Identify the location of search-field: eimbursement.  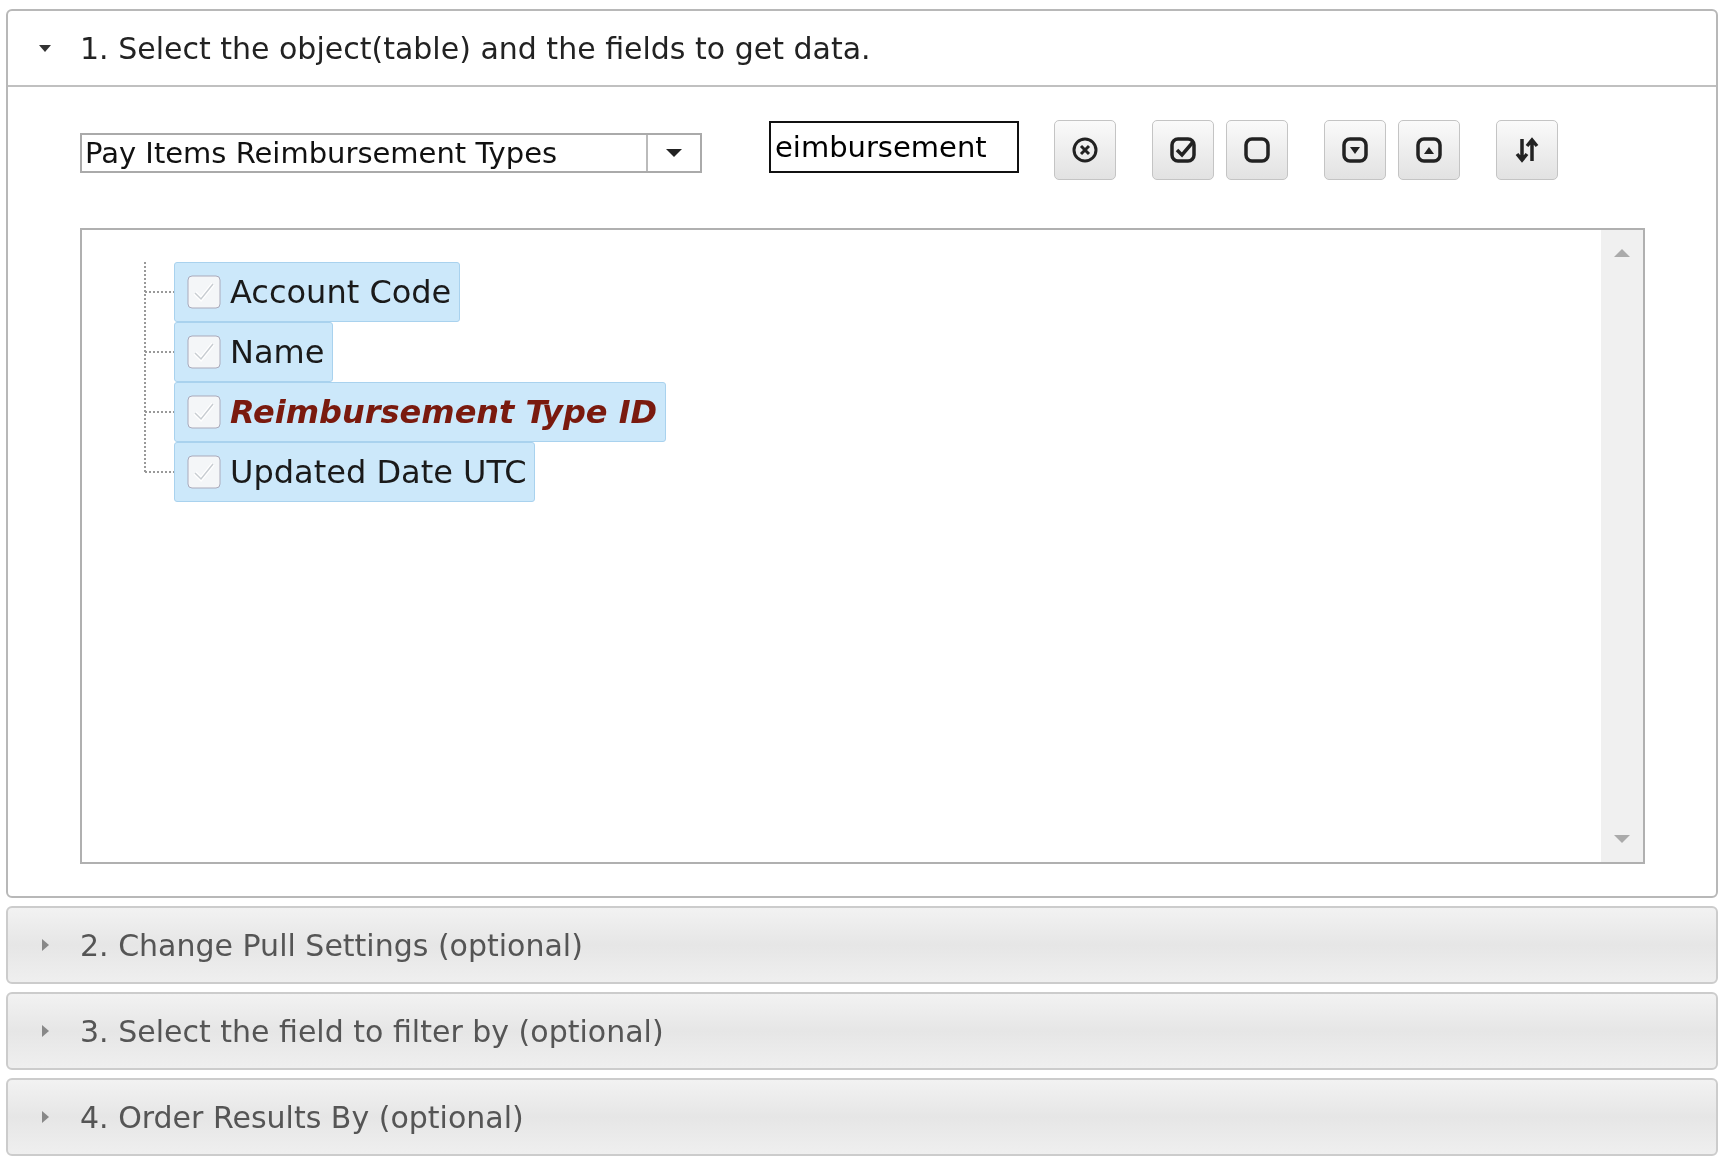
(894, 147).